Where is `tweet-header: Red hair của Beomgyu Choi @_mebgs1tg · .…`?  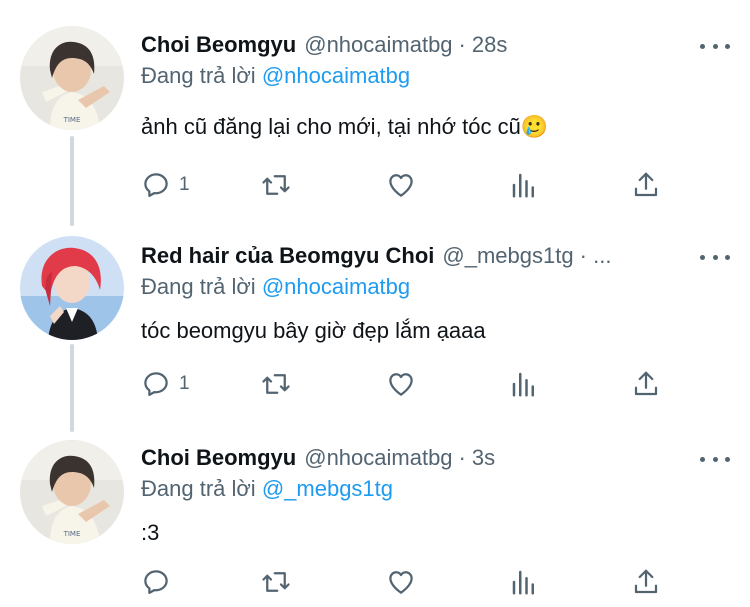
tweet-header: Red hair của Beomgyu Choi @_mebgs1tg · .… is located at coordinates (413, 256).